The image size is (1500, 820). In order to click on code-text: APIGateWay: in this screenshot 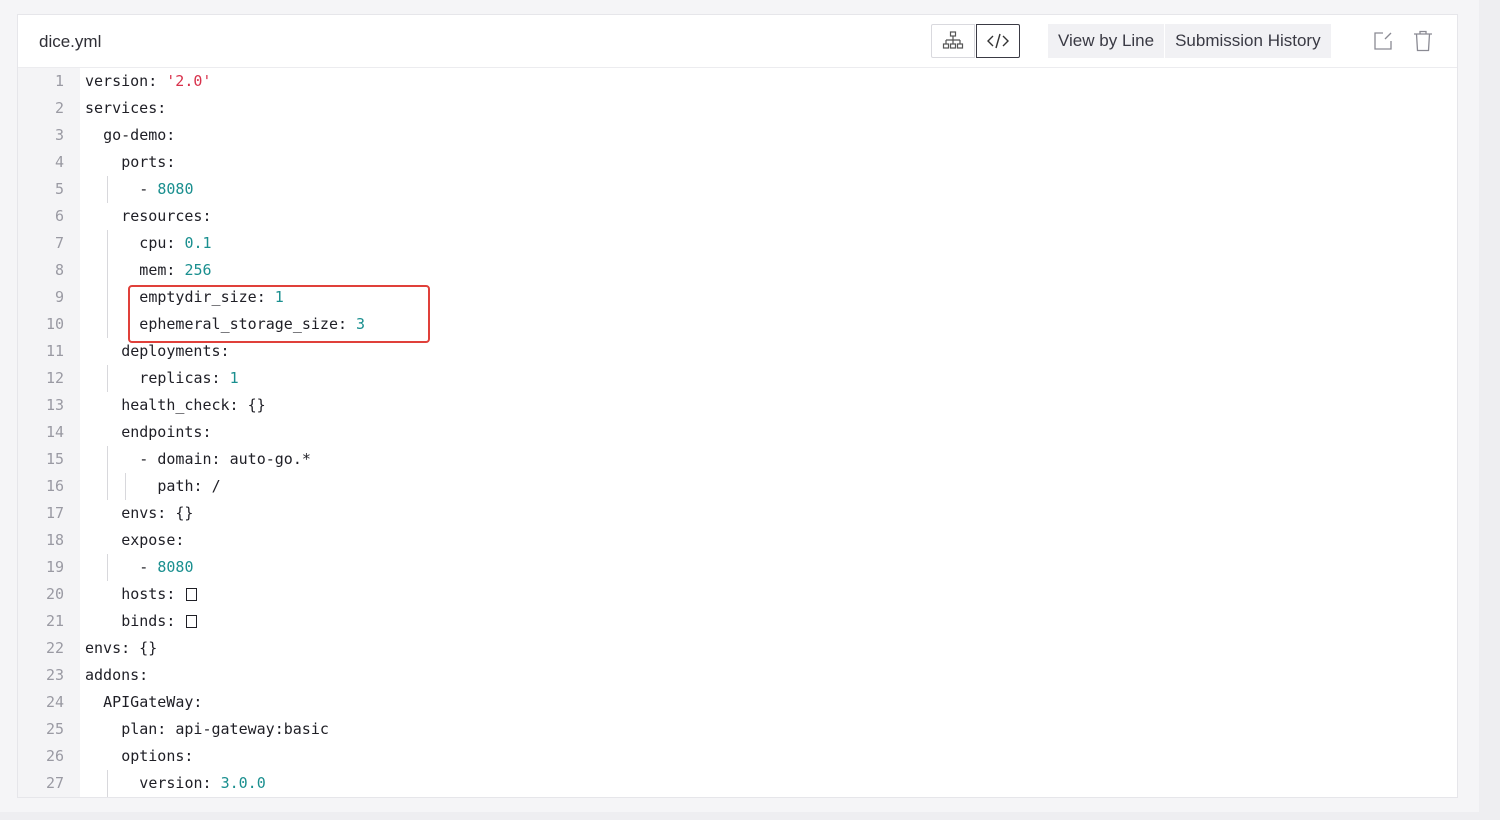, I will do `click(152, 702)`.